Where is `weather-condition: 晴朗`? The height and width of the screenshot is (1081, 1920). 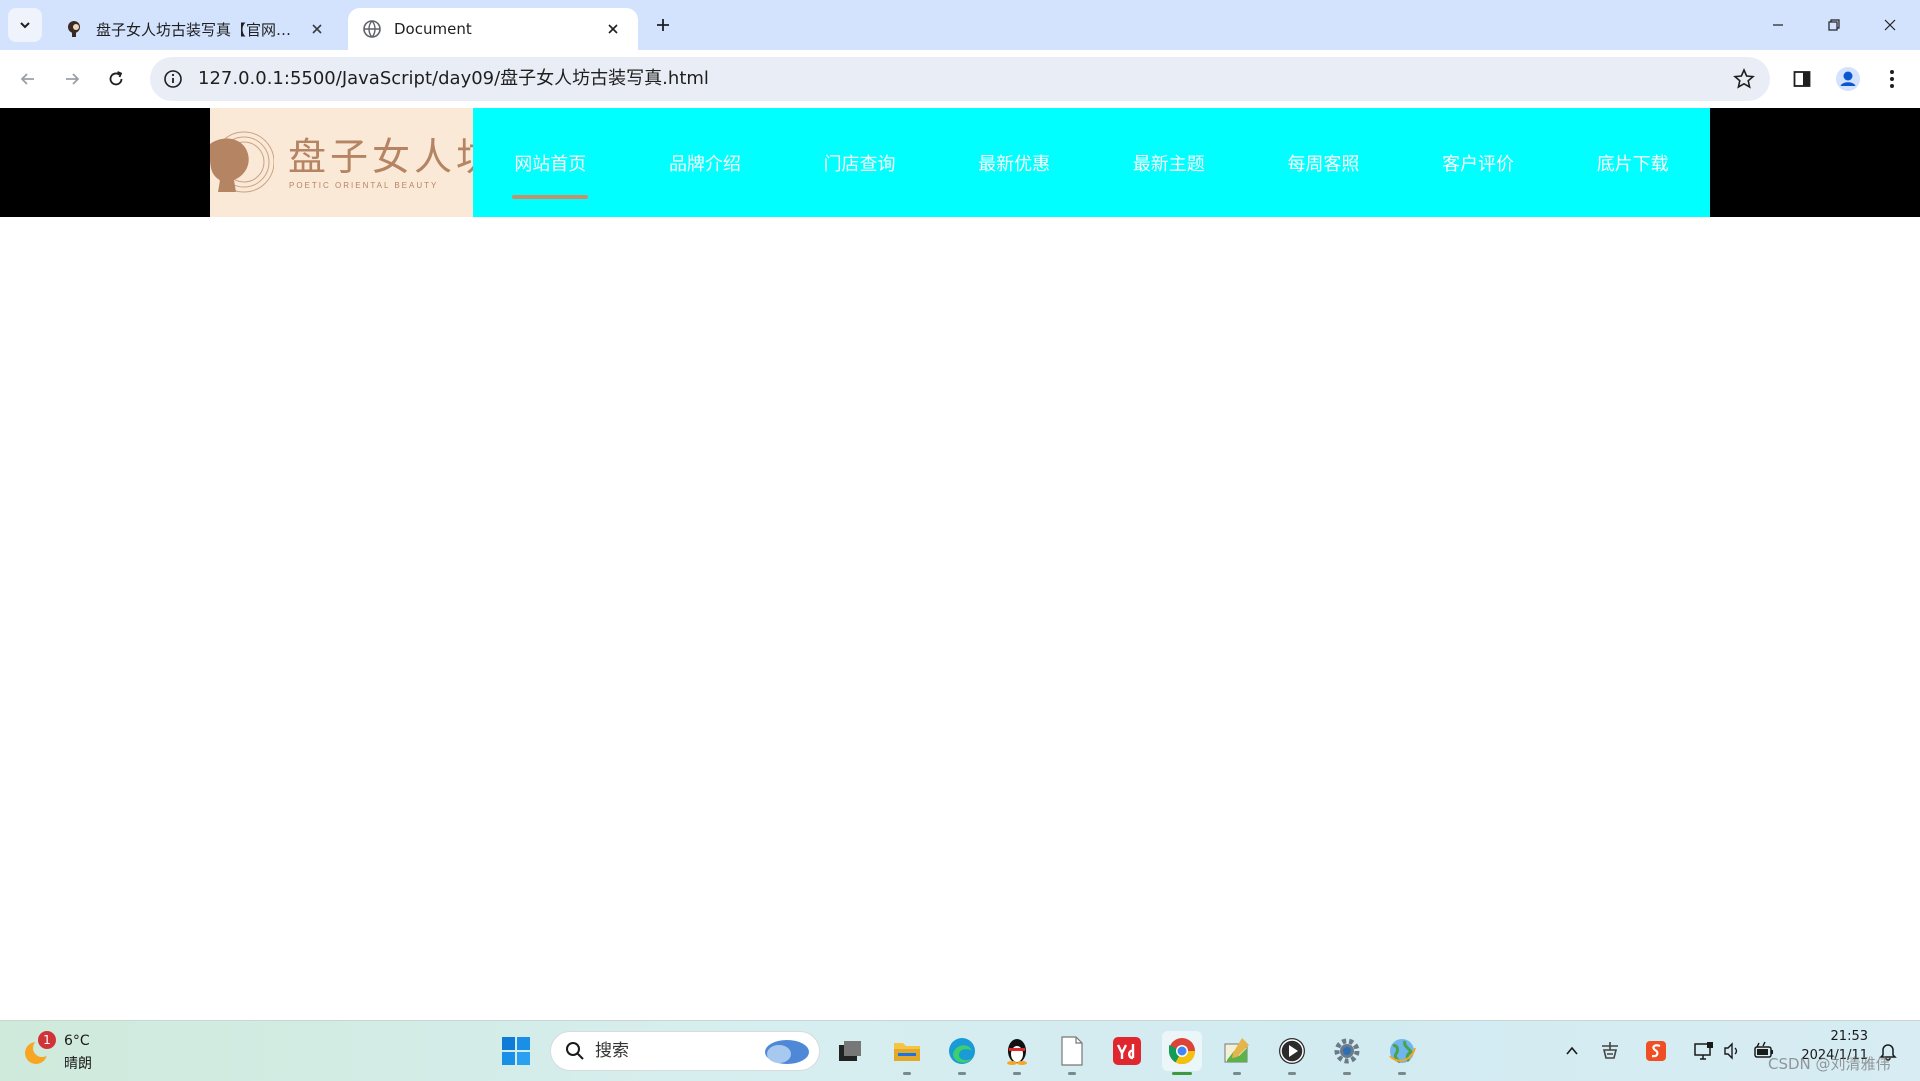 weather-condition: 晴朗 is located at coordinates (78, 1064).